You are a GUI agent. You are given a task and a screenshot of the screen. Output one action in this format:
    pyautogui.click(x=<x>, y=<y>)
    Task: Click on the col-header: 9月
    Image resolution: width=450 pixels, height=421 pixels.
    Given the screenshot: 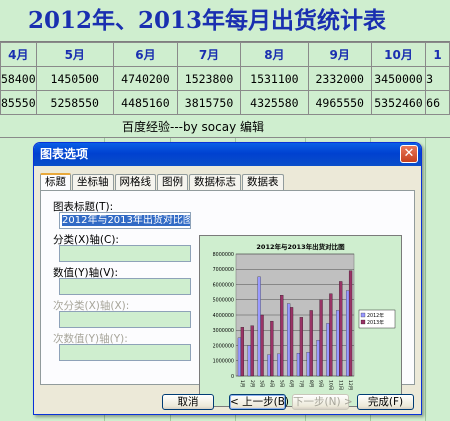 What is the action you would take?
    pyautogui.click(x=339, y=54)
    